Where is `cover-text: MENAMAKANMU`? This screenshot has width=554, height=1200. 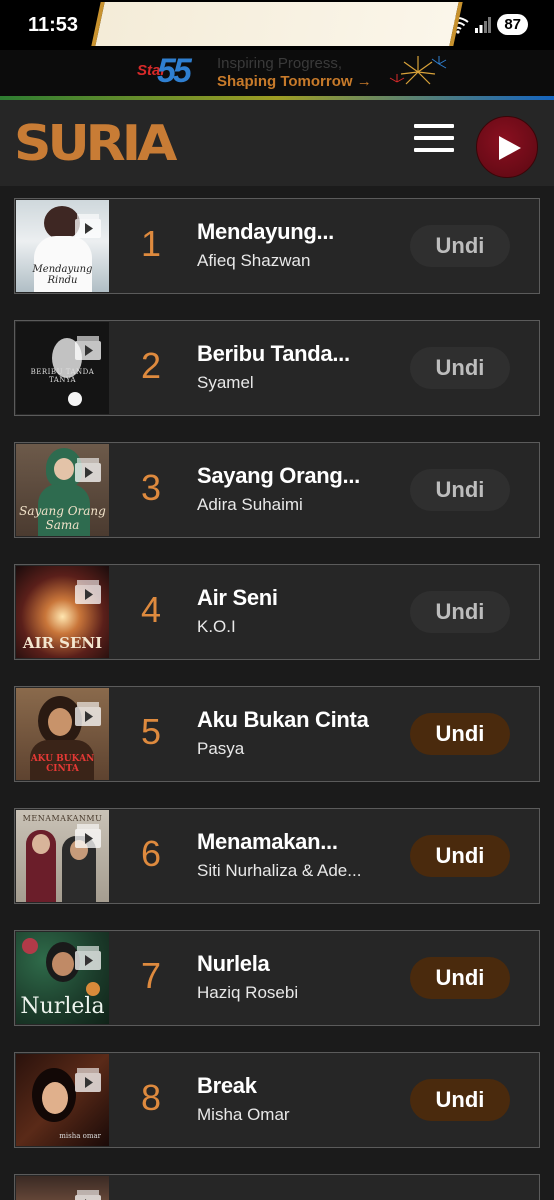 cover-text: MENAMAKANMU is located at coordinates (62, 818).